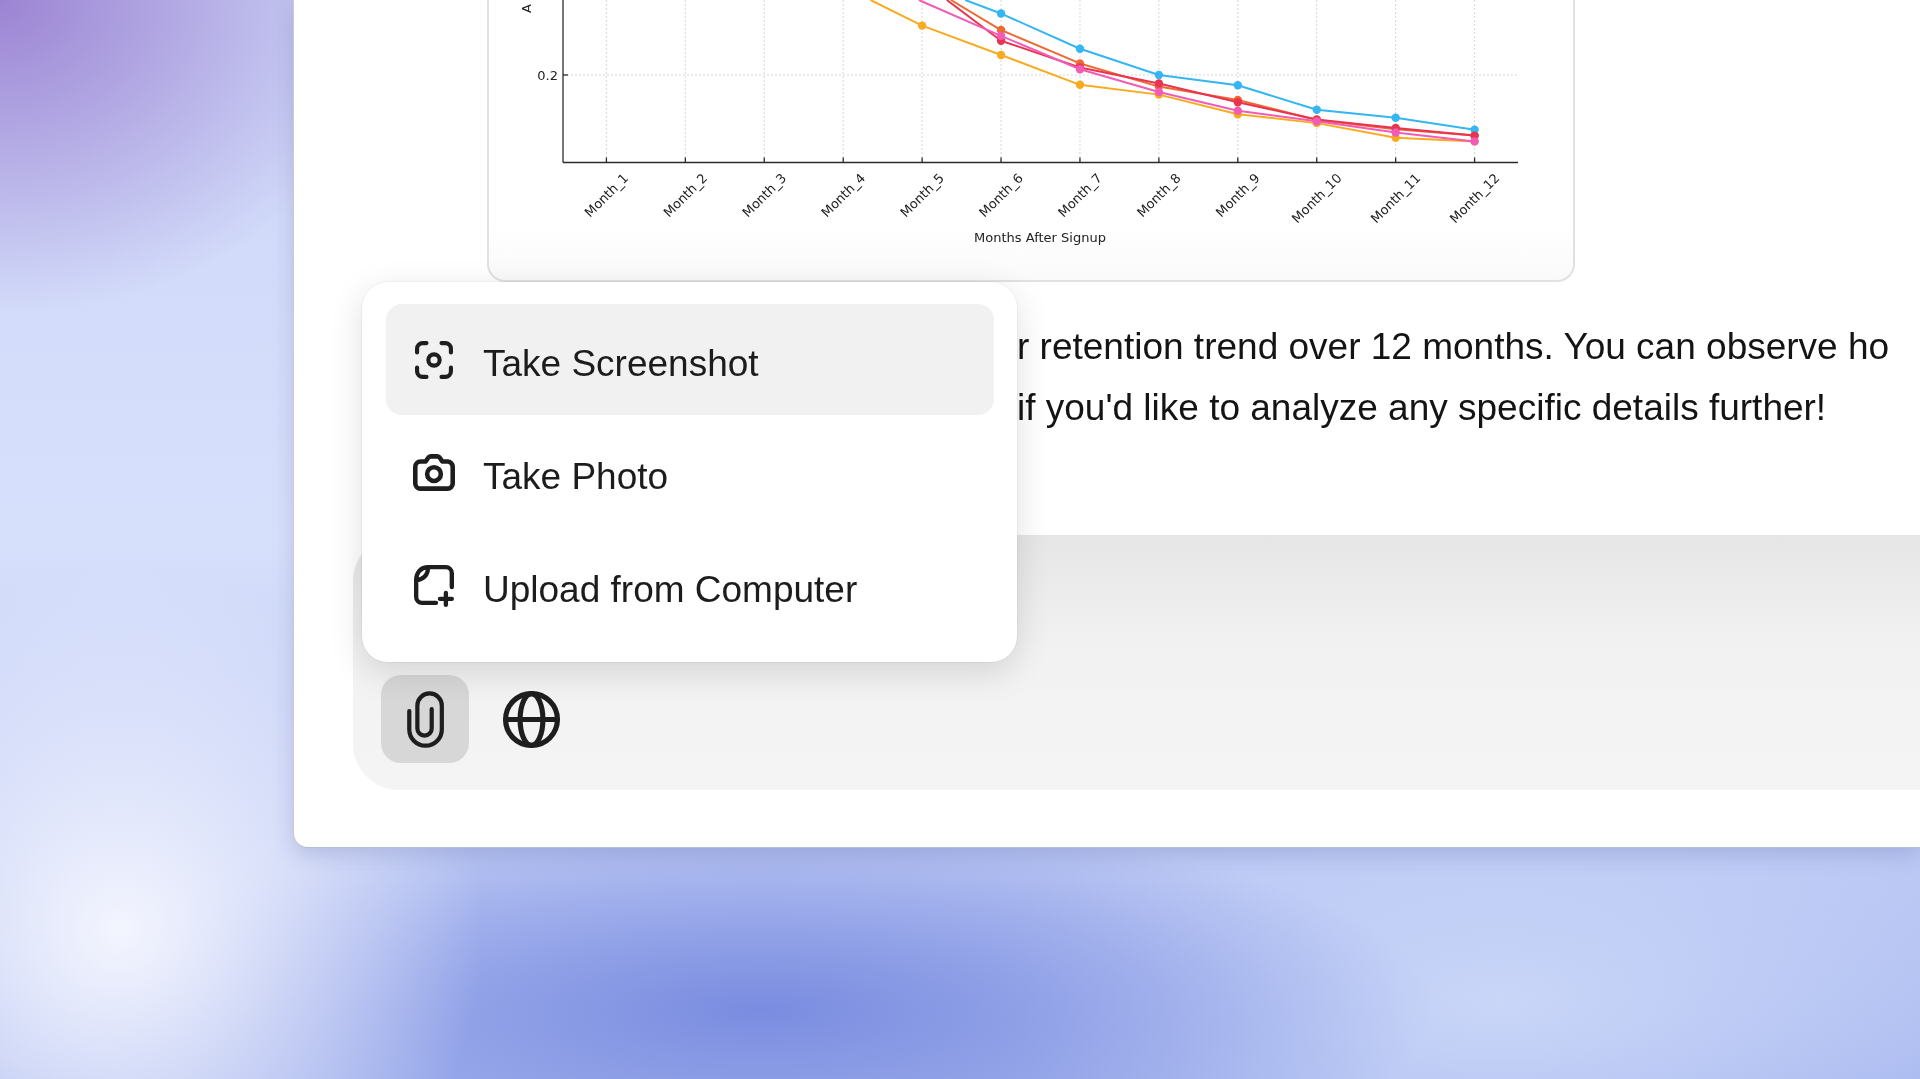  What do you see at coordinates (690, 472) in the screenshot?
I see `menu-item: Take Photo` at bounding box center [690, 472].